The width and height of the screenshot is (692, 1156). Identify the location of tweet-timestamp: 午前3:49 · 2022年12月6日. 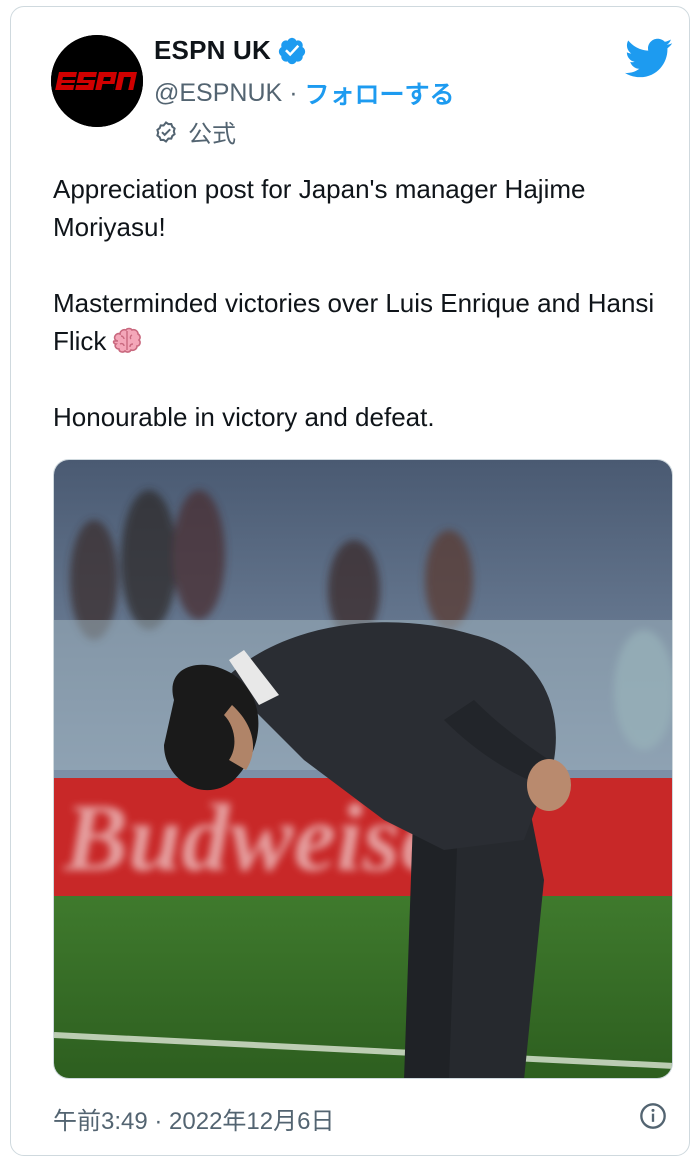
(193, 1118).